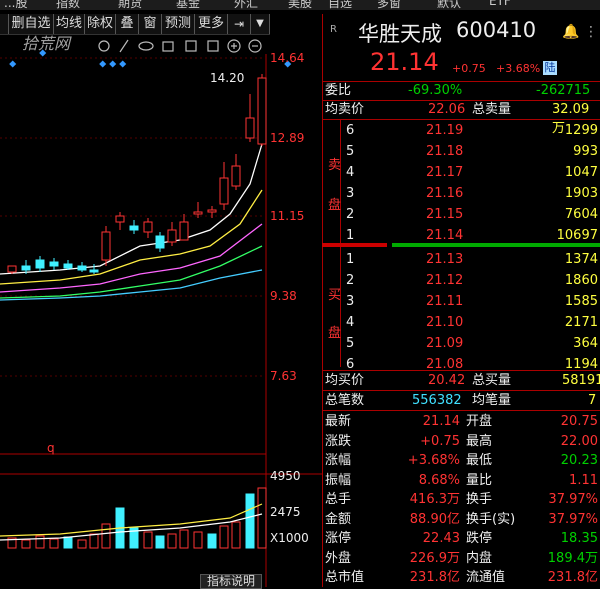 The height and width of the screenshot is (589, 600). Describe the element at coordinates (188, 5) in the screenshot. I see `tab-funds: 基金` at that location.